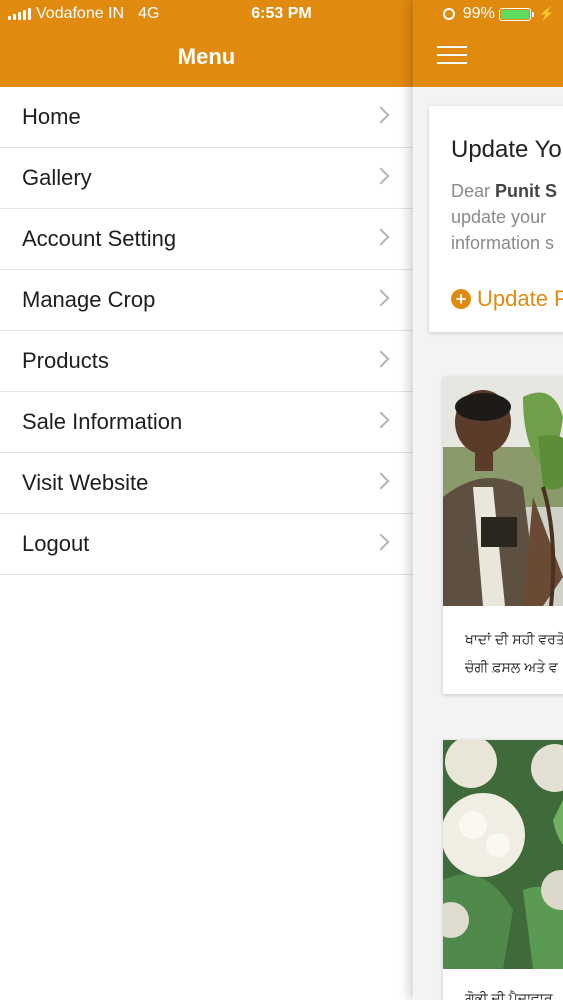 This screenshot has height=1000, width=563. I want to click on menu-item-label: Visit Website, so click(85, 482).